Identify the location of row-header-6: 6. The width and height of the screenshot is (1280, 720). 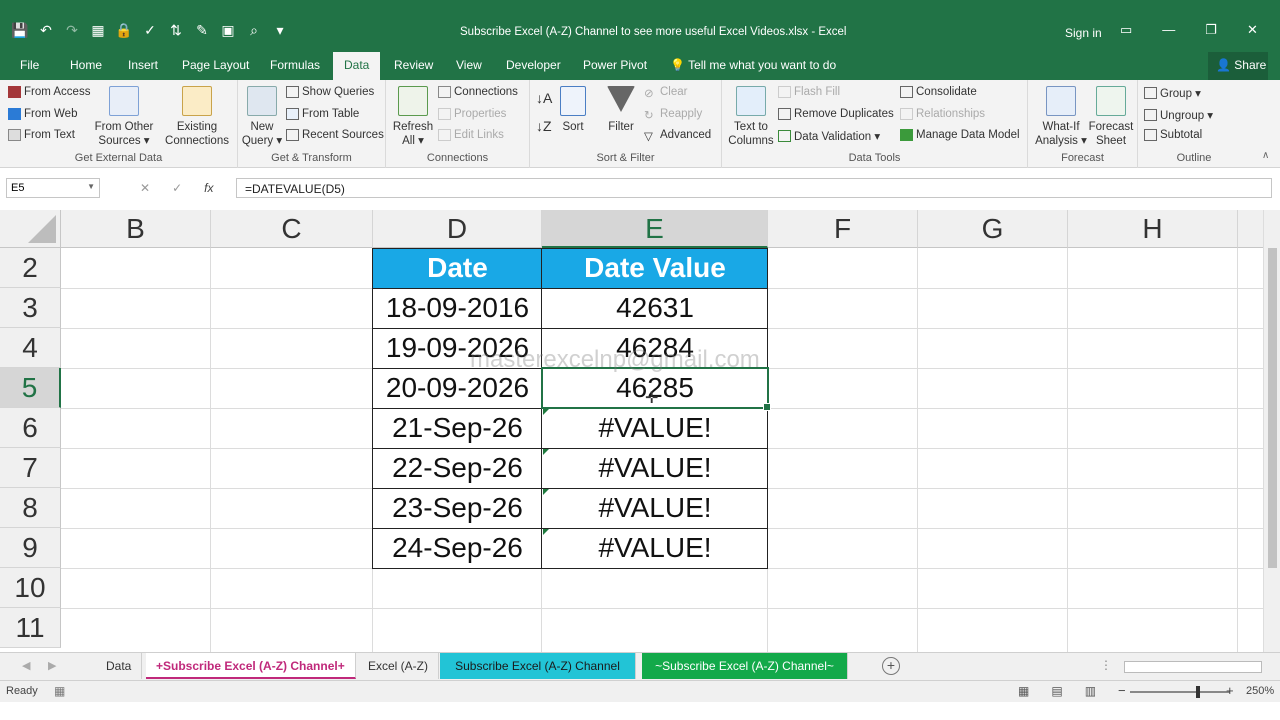
(30, 428).